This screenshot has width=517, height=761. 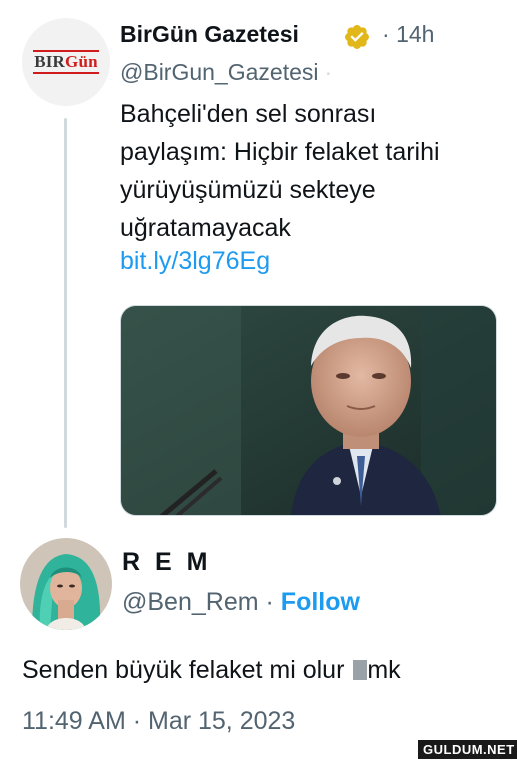 What do you see at coordinates (226, 72) in the screenshot?
I see `user-handle: @BirGun_Gazetesi ·` at bounding box center [226, 72].